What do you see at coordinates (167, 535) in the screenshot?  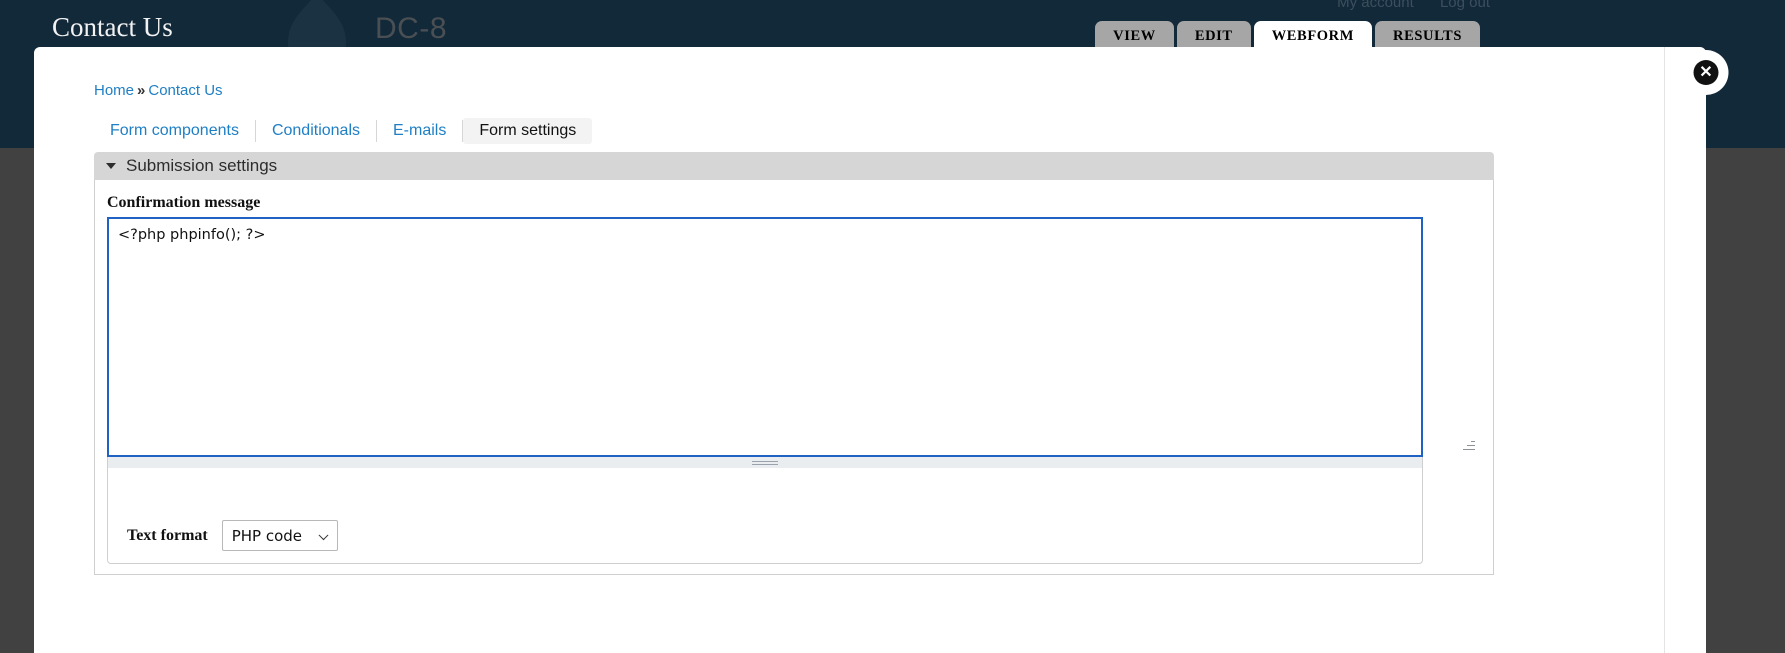 I see `text-format-label: Text format` at bounding box center [167, 535].